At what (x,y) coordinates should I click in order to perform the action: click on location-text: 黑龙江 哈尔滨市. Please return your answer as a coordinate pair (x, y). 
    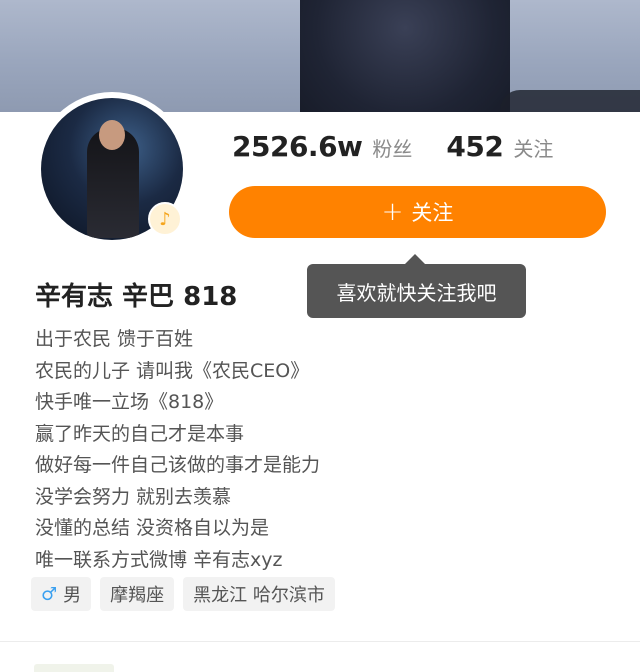
    Looking at the image, I should click on (259, 595).